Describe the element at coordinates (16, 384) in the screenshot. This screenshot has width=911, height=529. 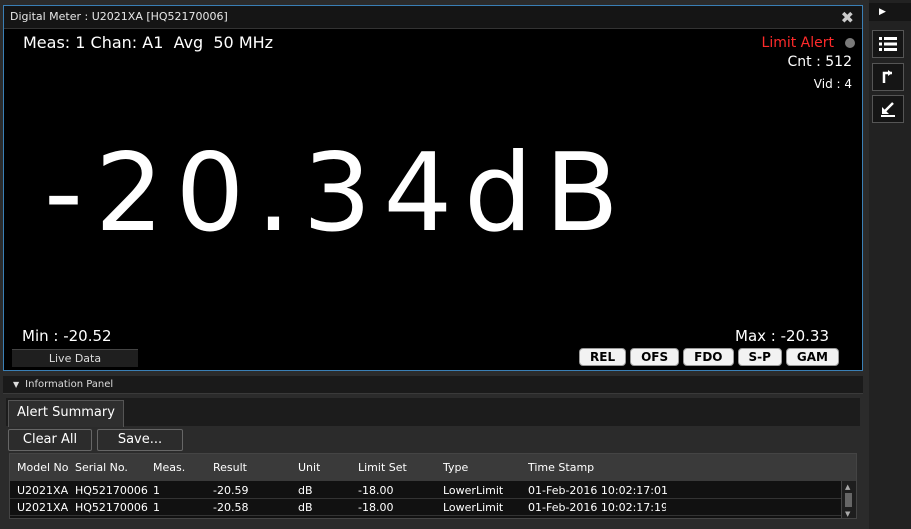
I see `caret-down-icon: ▼` at that location.